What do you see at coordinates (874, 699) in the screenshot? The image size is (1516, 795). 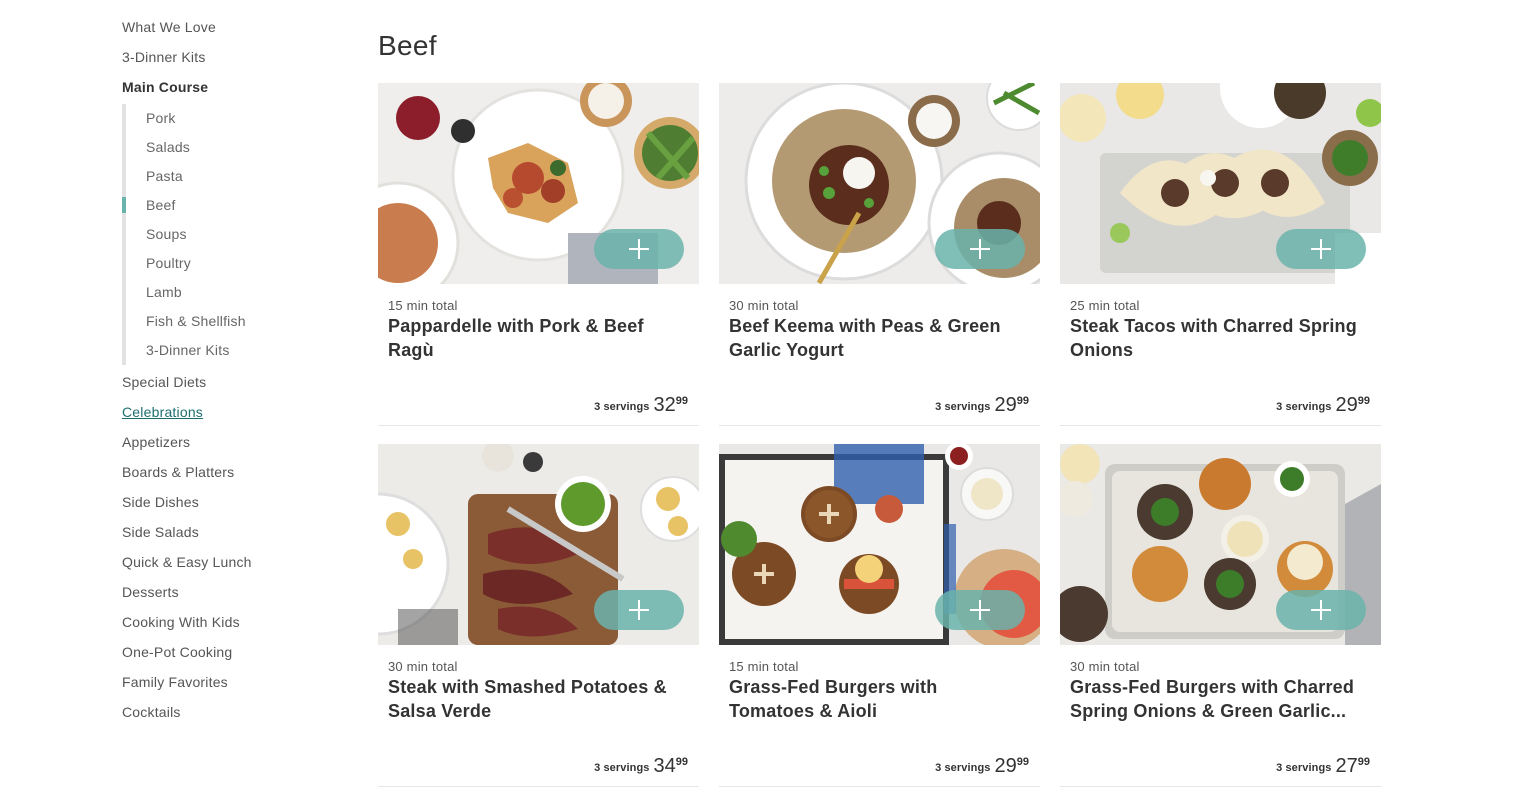 I see `product-name: Grass-Fed Burgers with Tomatoes & Aioli` at bounding box center [874, 699].